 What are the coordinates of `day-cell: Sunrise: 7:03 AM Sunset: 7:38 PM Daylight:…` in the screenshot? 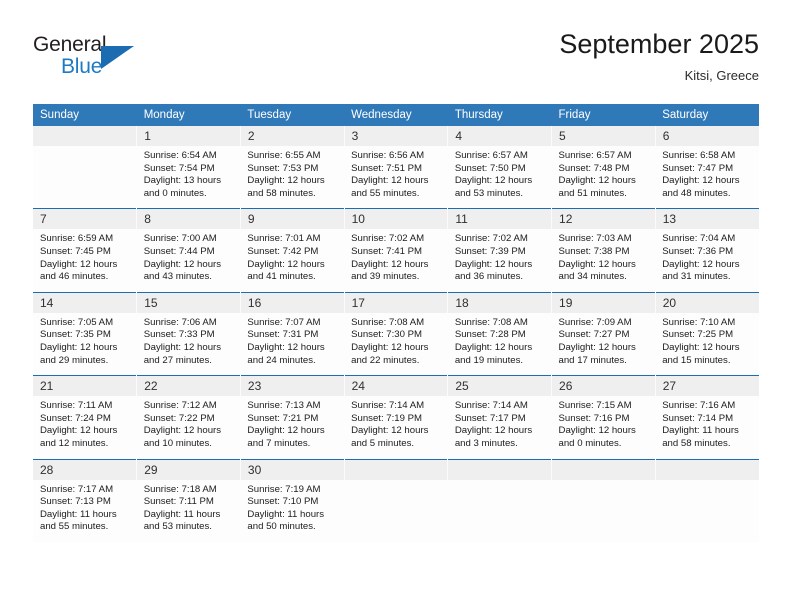 It's located at (603, 261).